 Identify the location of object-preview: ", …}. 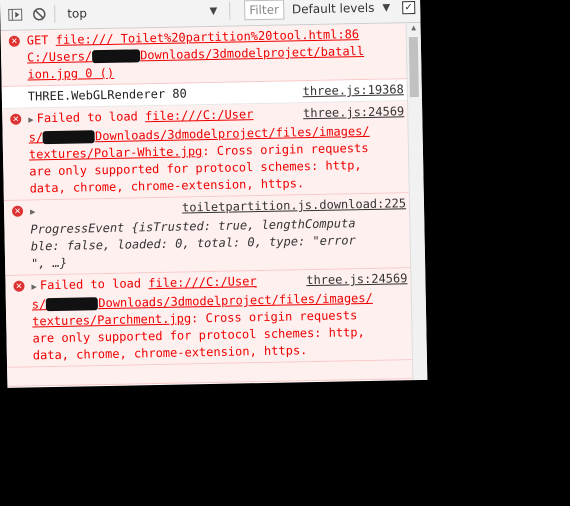
(49, 263).